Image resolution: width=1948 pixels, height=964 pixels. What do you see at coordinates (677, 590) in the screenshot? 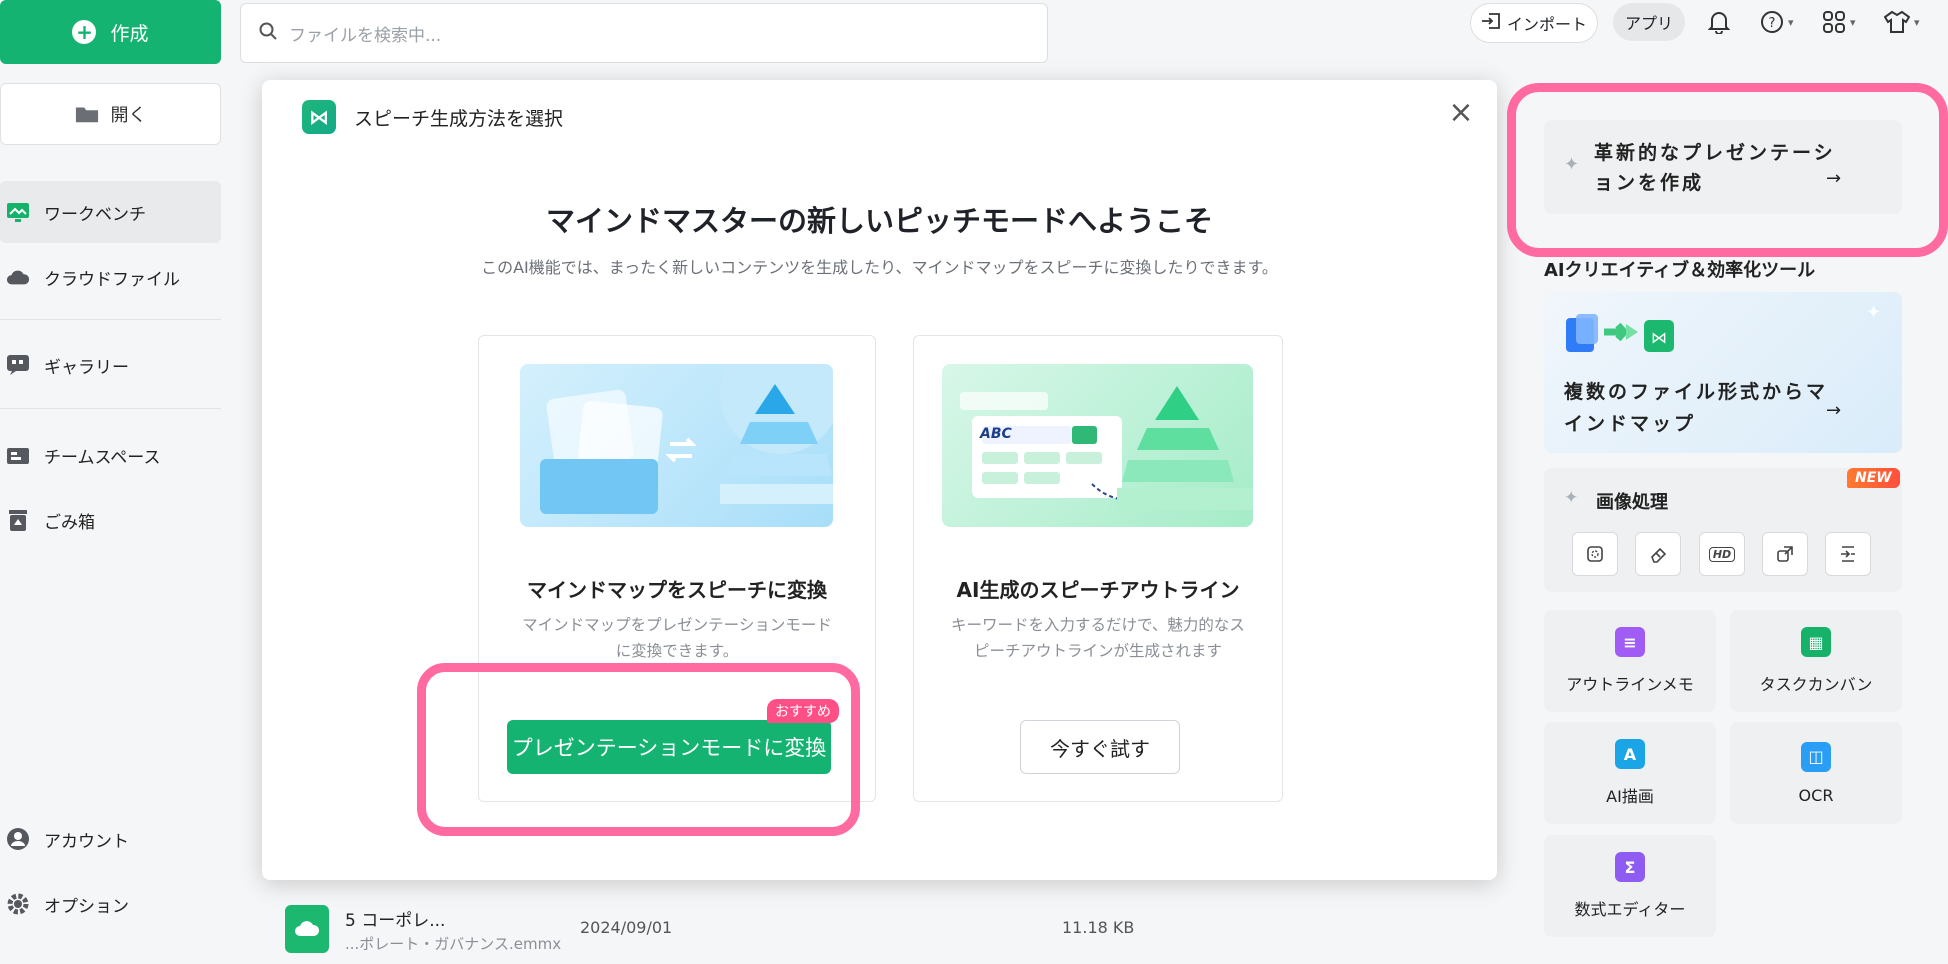
I see `card-title: マインドマップをスピーチに変換` at bounding box center [677, 590].